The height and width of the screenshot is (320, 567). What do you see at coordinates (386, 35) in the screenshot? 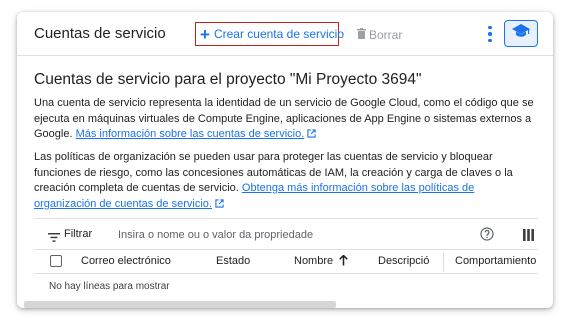
I see `delete-label: Borrar` at bounding box center [386, 35].